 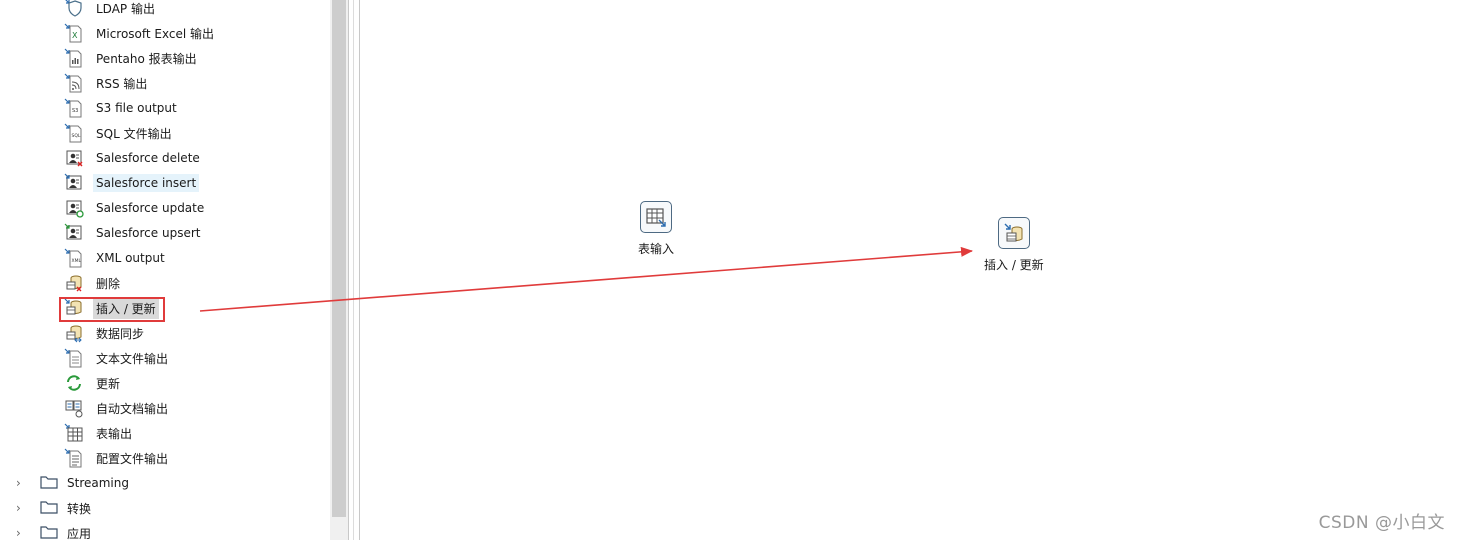 I want to click on delete-db-icon, so click(x=74, y=283).